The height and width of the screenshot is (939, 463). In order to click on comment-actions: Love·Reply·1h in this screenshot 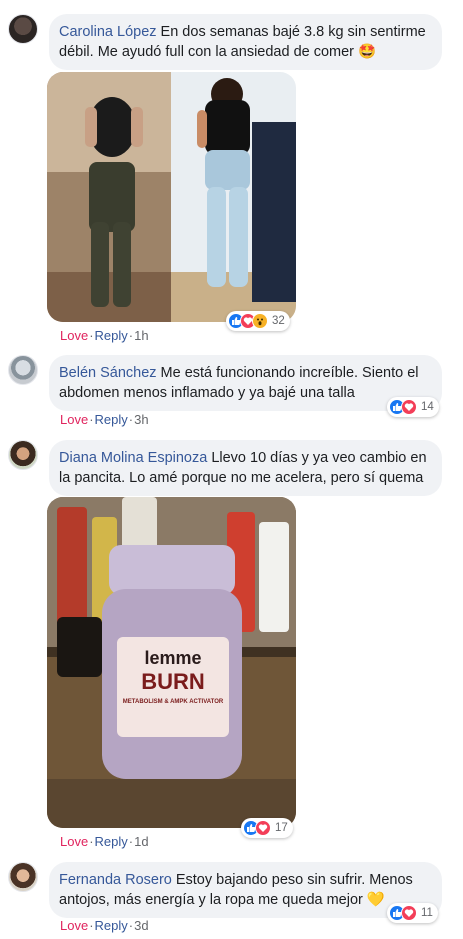, I will do `click(104, 335)`.